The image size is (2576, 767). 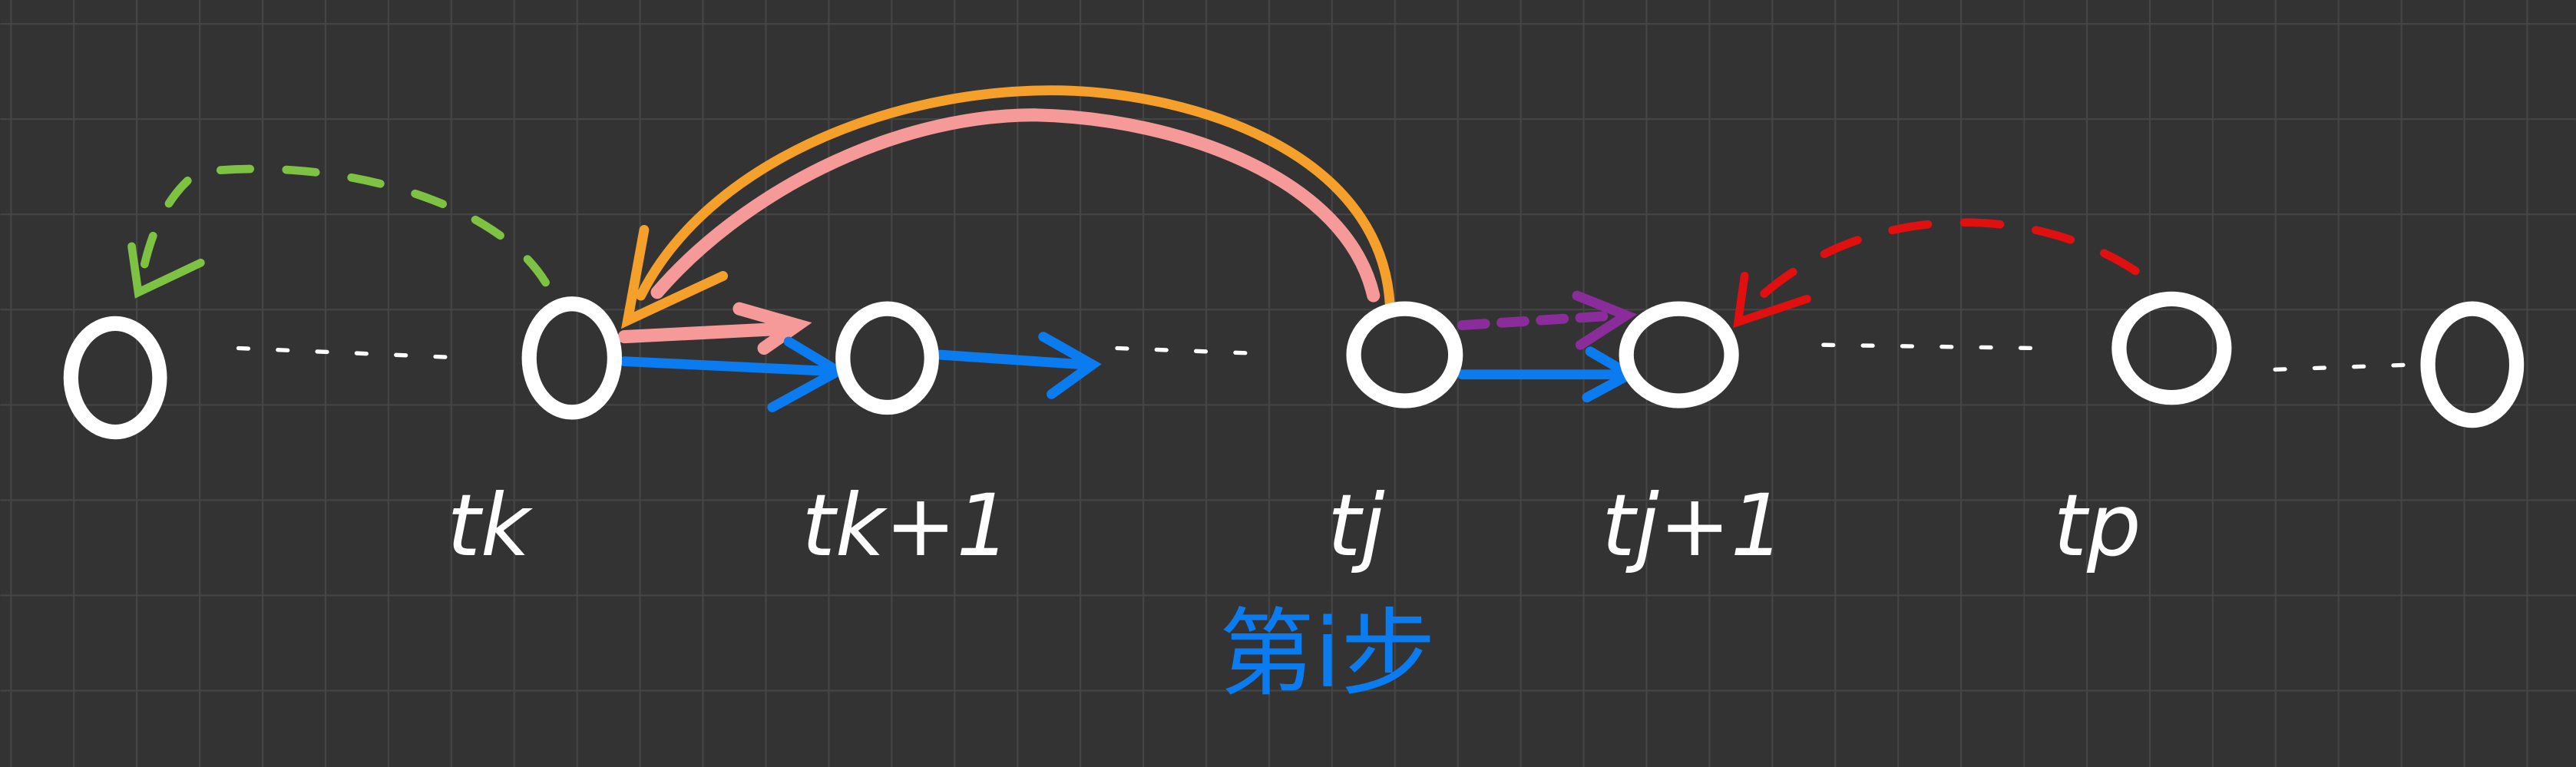 What do you see at coordinates (1693, 526) in the screenshot?
I see `label-tj1: tj+1` at bounding box center [1693, 526].